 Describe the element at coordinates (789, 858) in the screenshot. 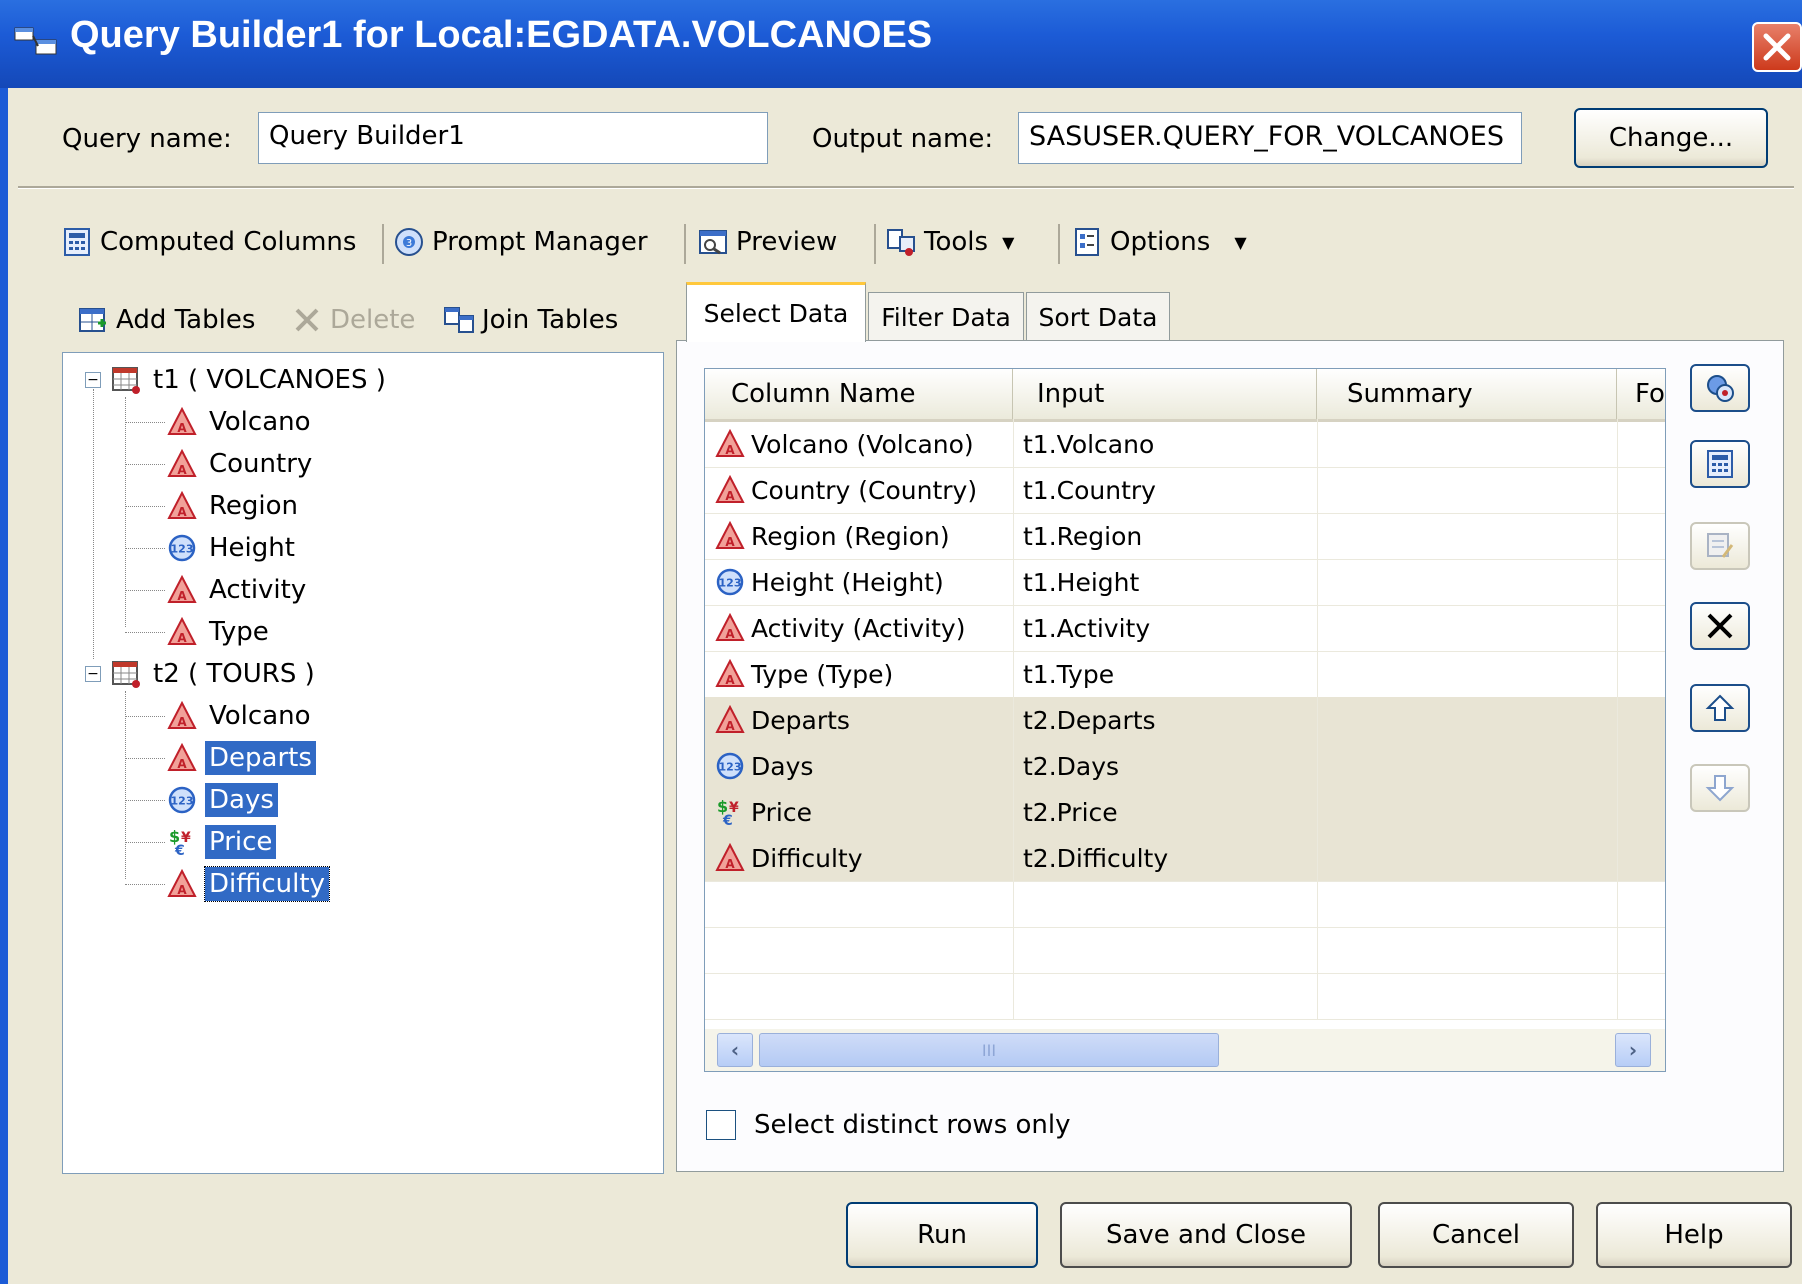

I see `column-name-cell: A Difficulty` at that location.